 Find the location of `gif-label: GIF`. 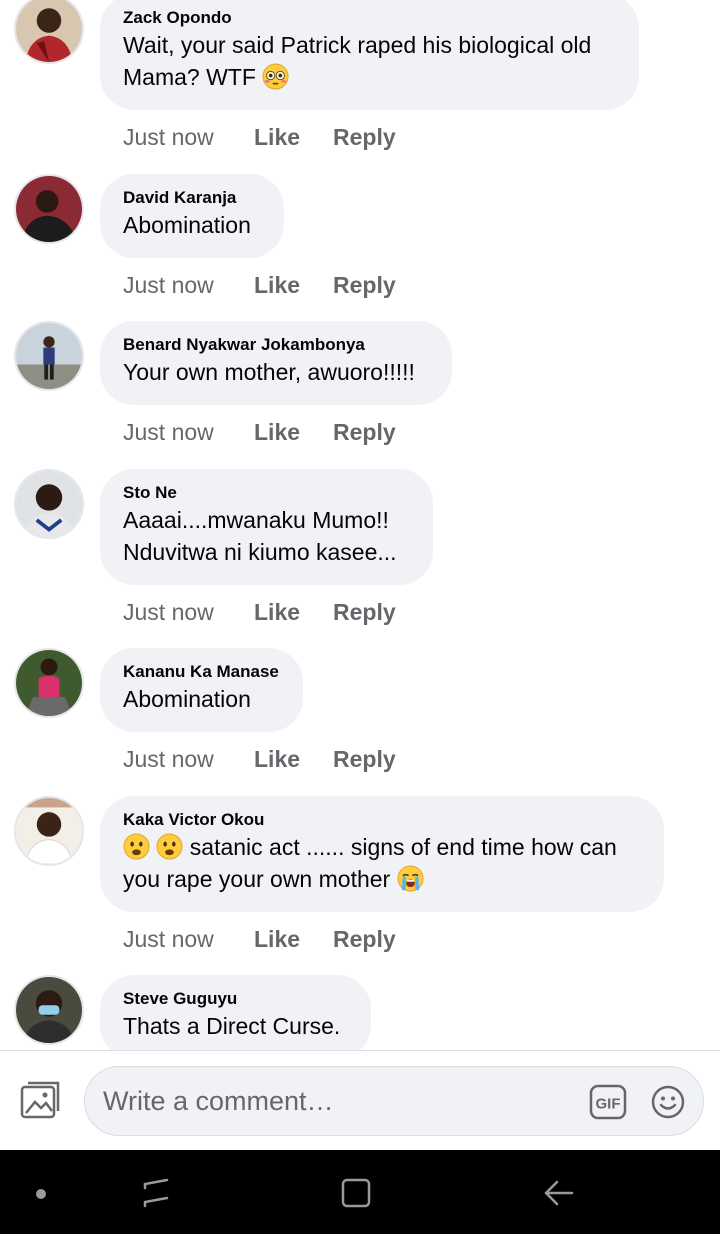

gif-label: GIF is located at coordinates (608, 1104).